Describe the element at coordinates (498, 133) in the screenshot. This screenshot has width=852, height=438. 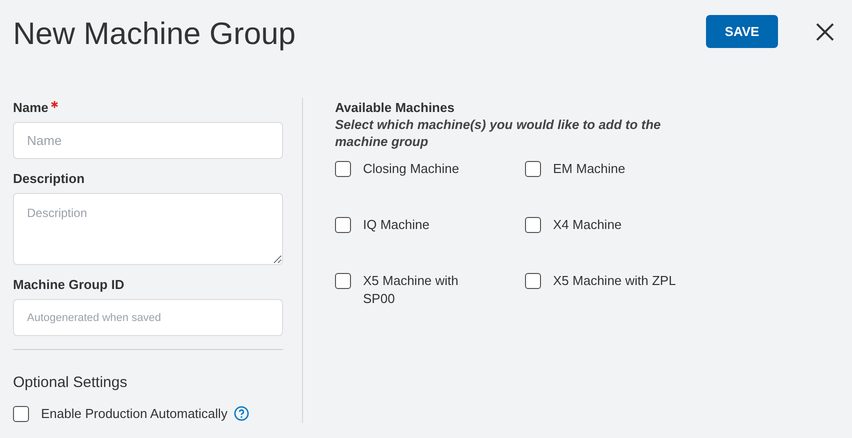
I see `section-hint: Select which machine(s) you would like to add to the machine group` at that location.